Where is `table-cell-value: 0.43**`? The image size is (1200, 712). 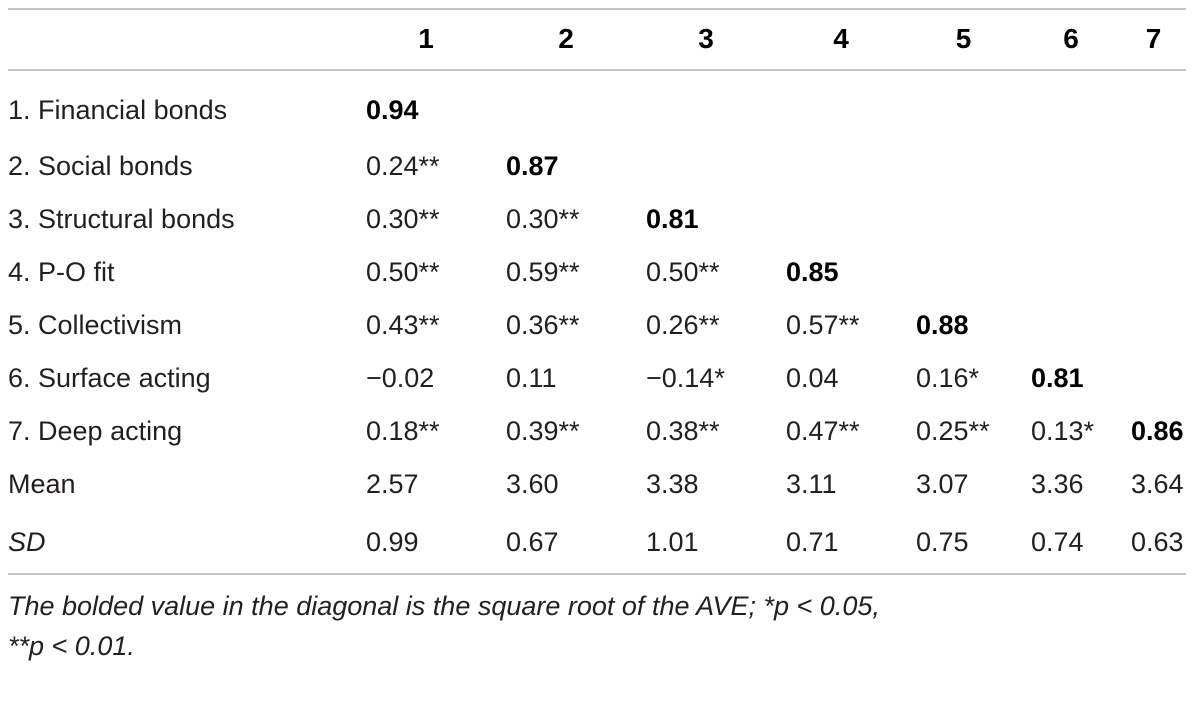 table-cell-value: 0.43** is located at coordinates (403, 325).